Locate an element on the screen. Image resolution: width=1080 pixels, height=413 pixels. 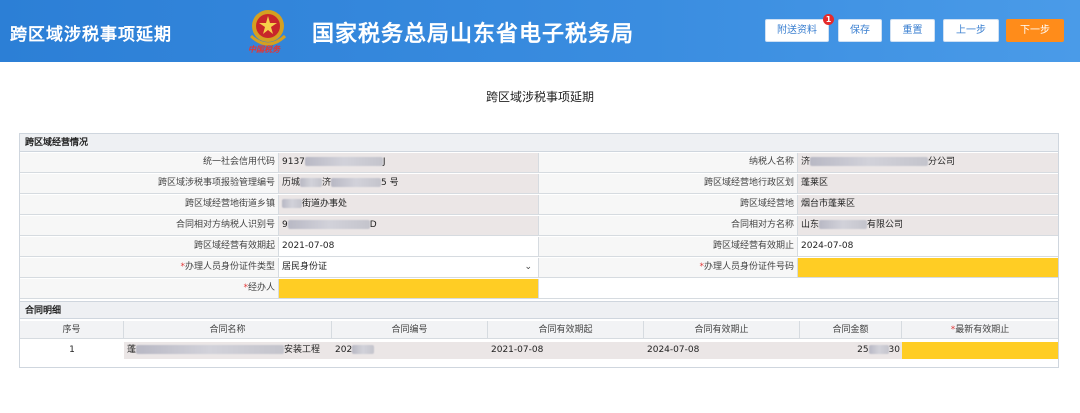
prev-step-button: 上一步 is located at coordinates (971, 30).